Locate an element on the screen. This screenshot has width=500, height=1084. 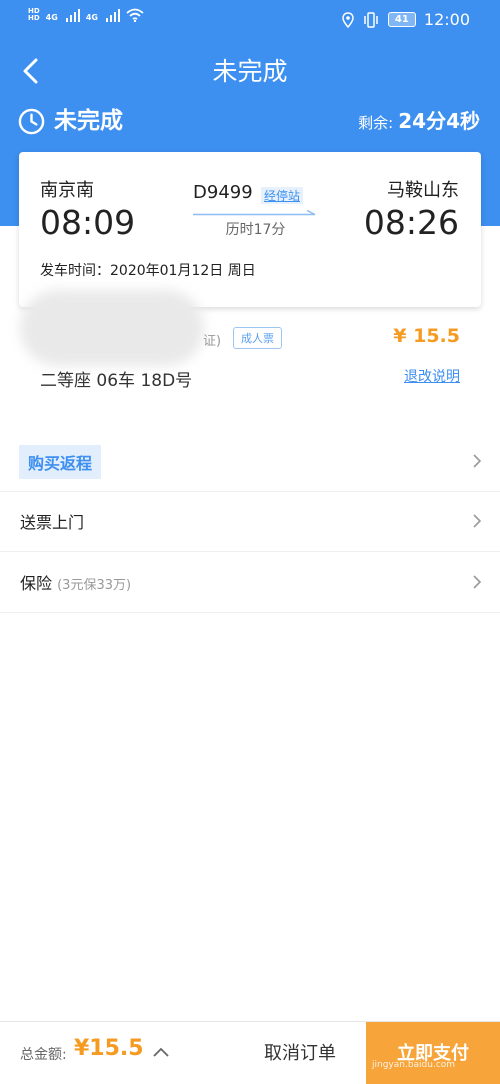
status-right-group: 41 12:00 is located at coordinates (406, 19).